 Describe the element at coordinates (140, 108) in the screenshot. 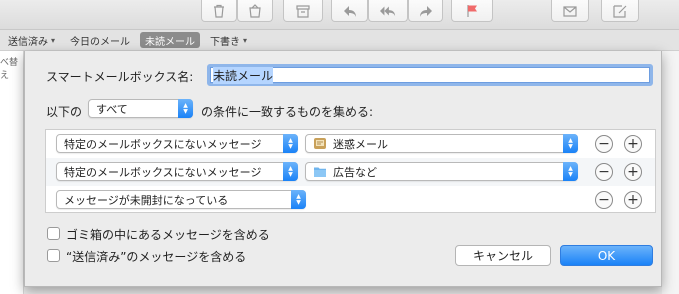

I see `match-mode-select: すべて ▲ ▼` at that location.